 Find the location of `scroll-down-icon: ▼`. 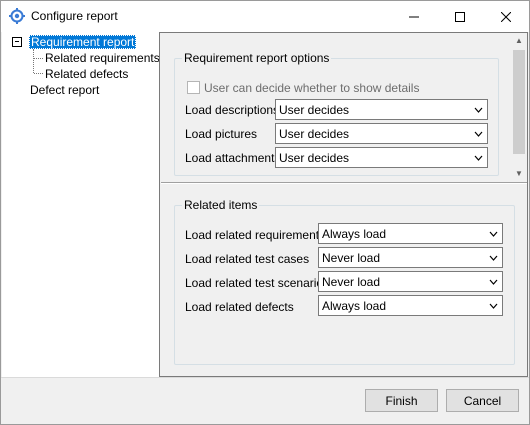

scroll-down-icon: ▼ is located at coordinates (519, 173).